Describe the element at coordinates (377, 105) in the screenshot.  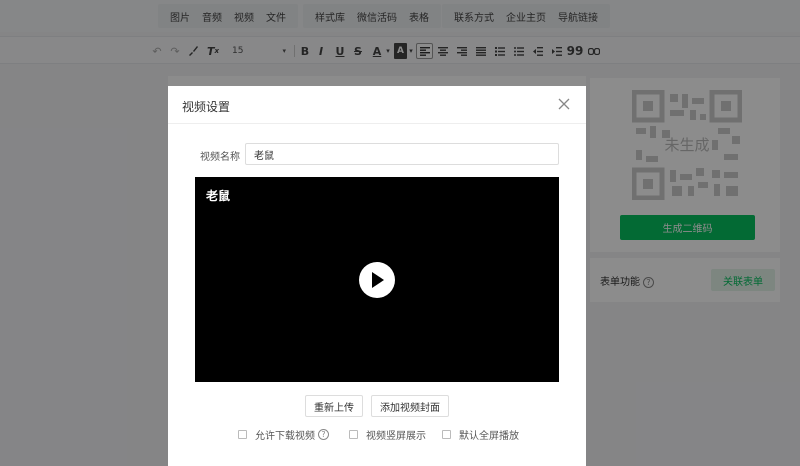
I see `dialog-header: 视频设置` at that location.